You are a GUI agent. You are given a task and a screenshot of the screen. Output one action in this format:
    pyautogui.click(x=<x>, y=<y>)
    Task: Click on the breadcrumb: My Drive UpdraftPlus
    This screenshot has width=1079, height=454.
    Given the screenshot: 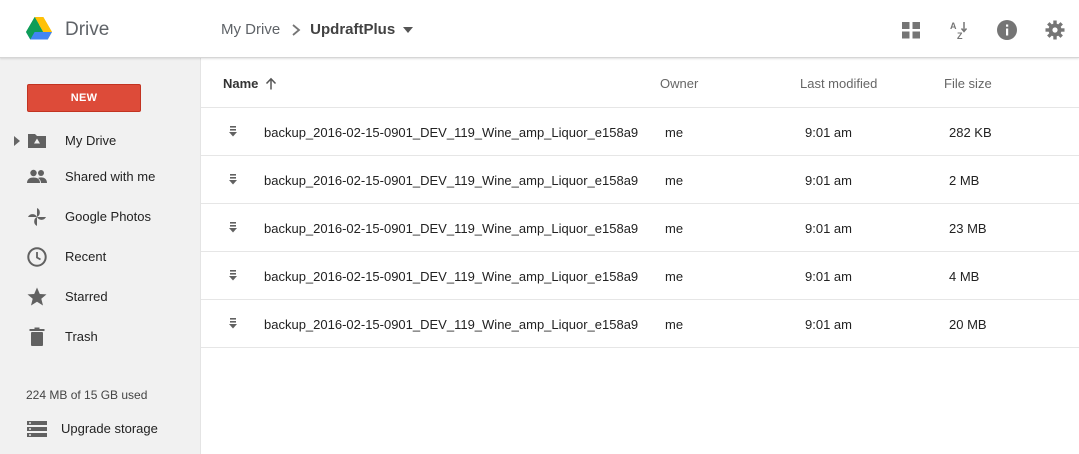 What is the action you would take?
    pyautogui.click(x=317, y=29)
    